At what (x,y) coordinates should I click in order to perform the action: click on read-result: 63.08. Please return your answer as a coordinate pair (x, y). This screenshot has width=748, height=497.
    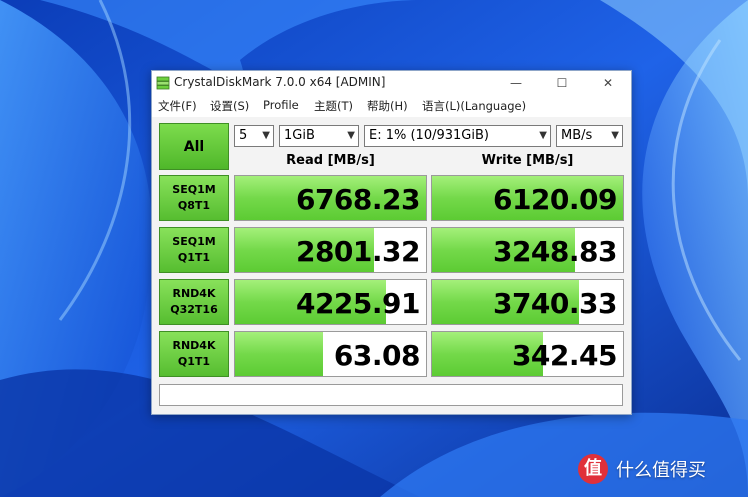
    Looking at the image, I should click on (330, 354).